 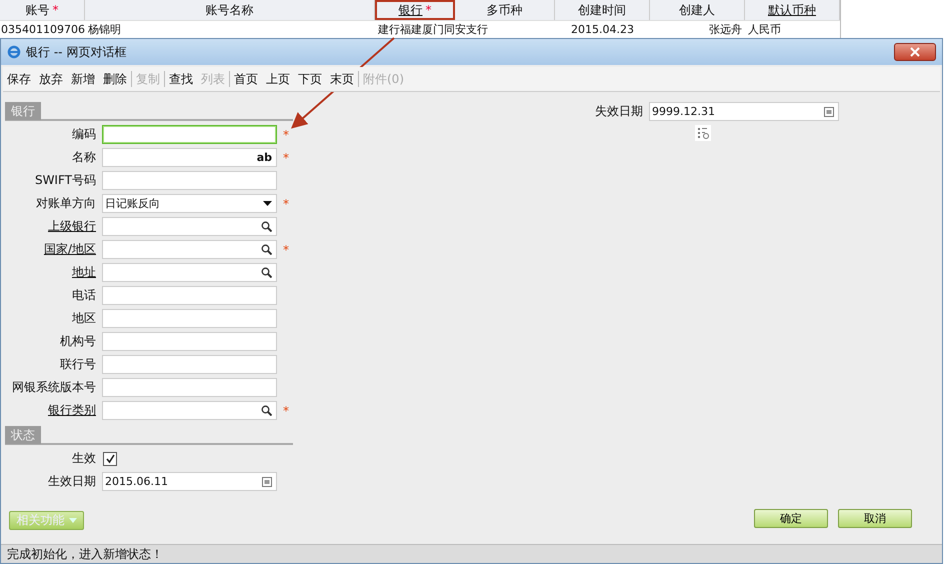 What do you see at coordinates (505, 10) in the screenshot?
I see `column-header: 多币种` at bounding box center [505, 10].